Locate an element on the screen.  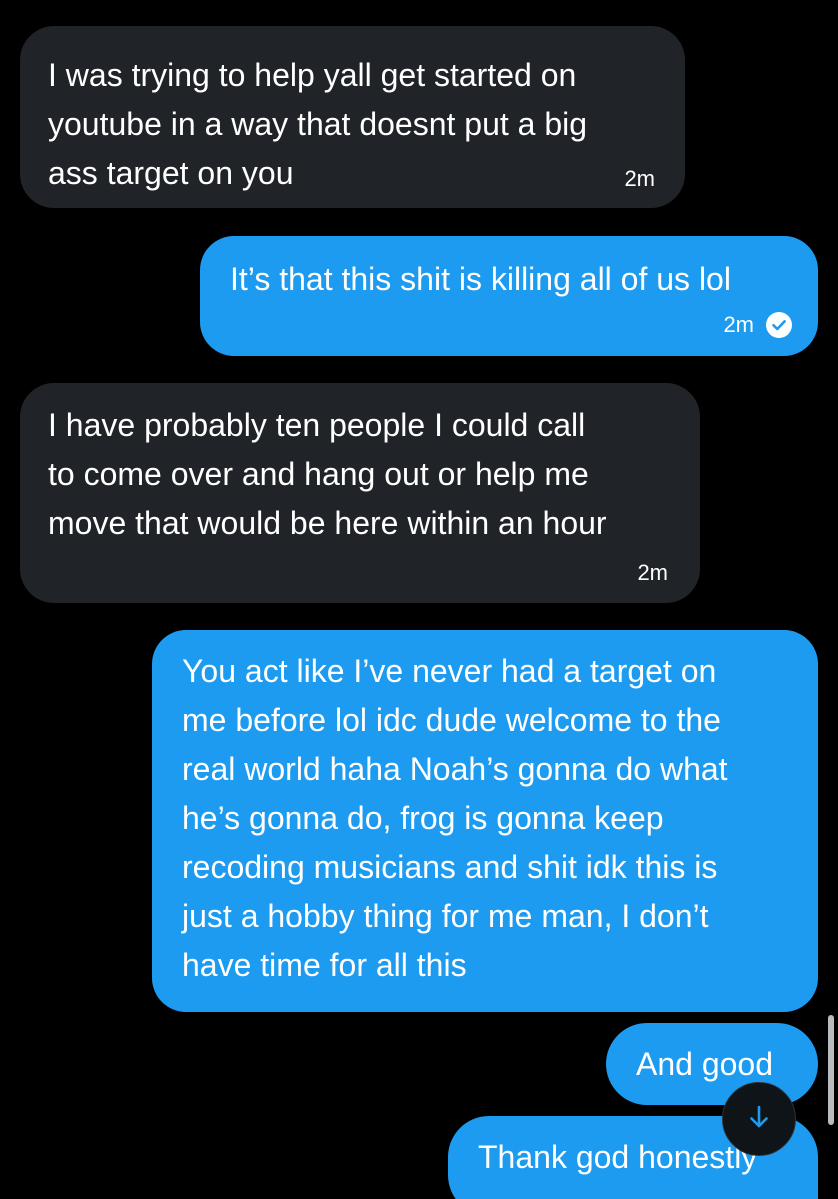
message-line: I have probably ten people I could call is located at coordinates (317, 425).